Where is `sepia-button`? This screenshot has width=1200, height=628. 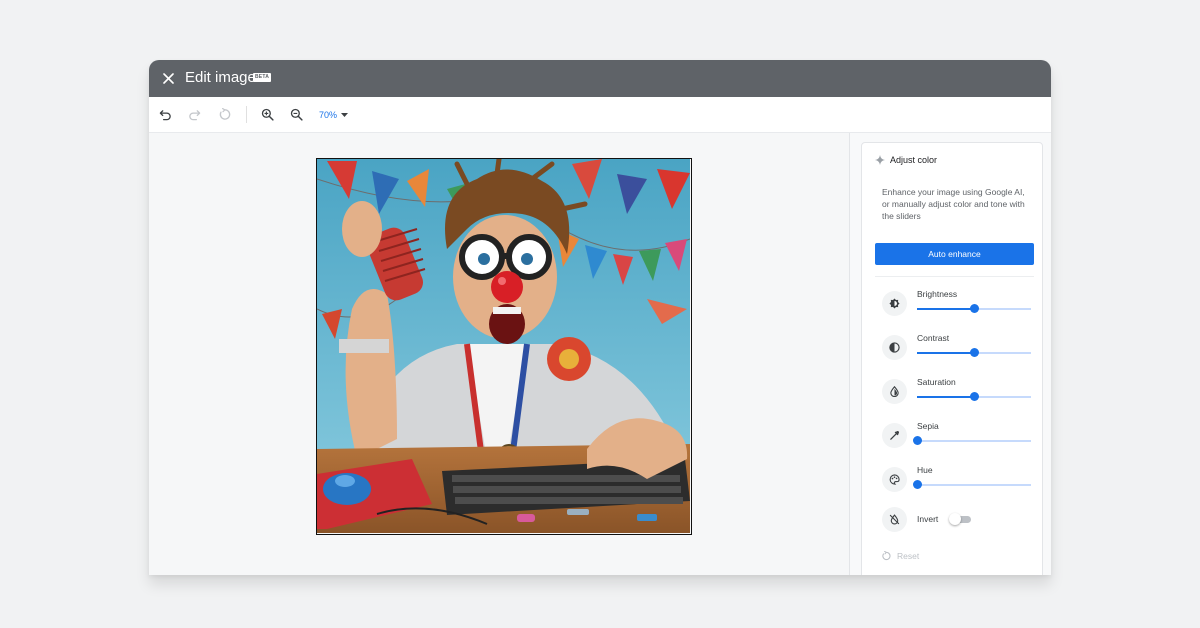
sepia-button is located at coordinates (894, 435).